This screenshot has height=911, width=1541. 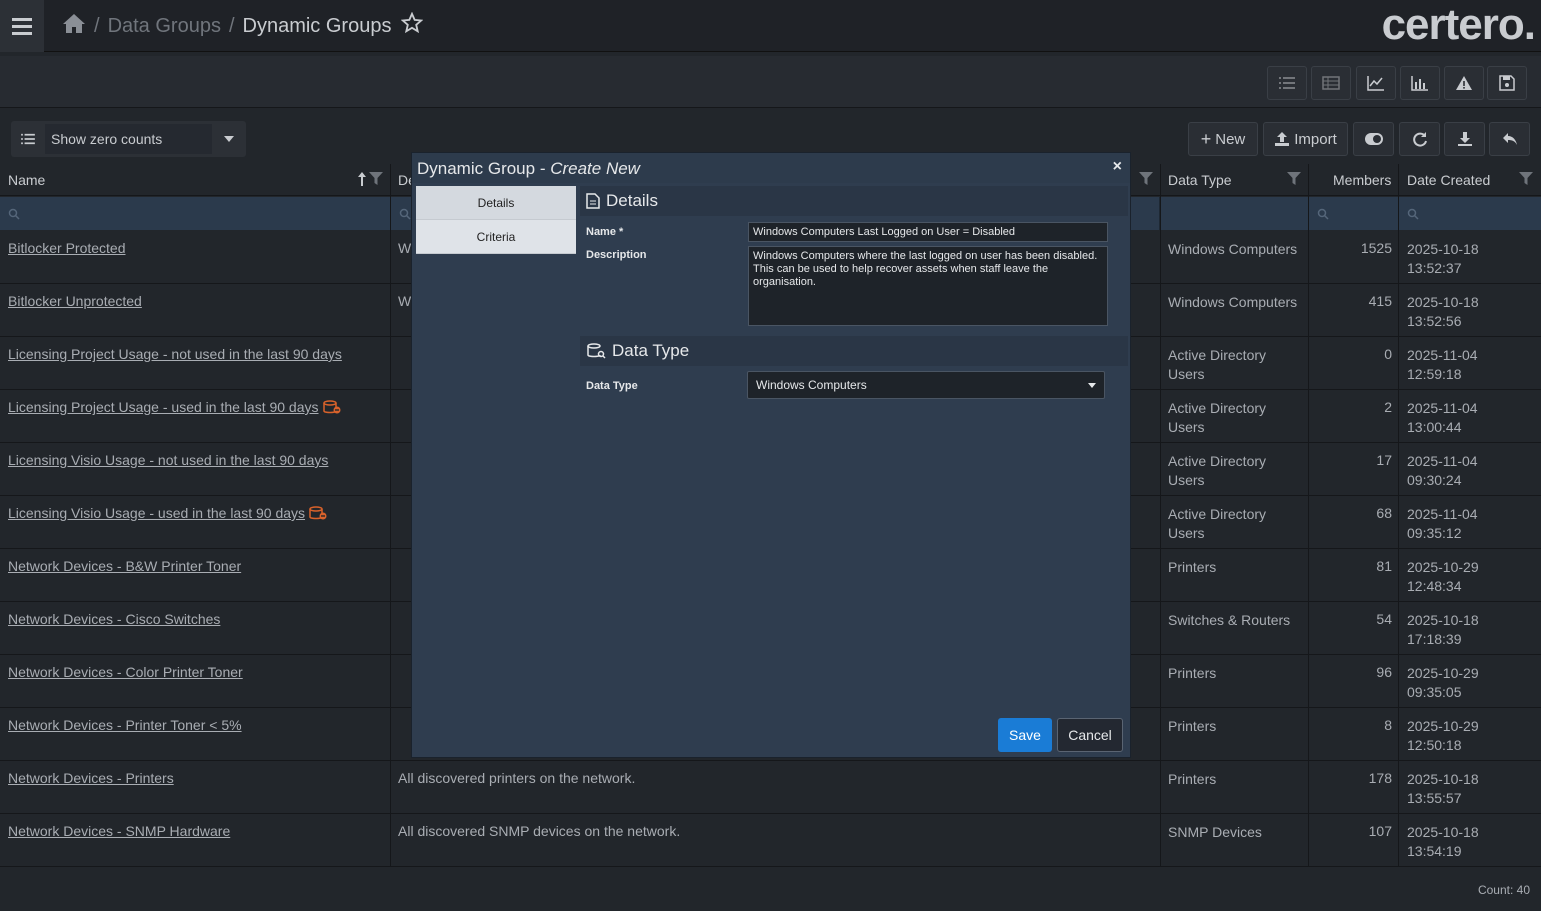 I want to click on star-icon, so click(x=412, y=25).